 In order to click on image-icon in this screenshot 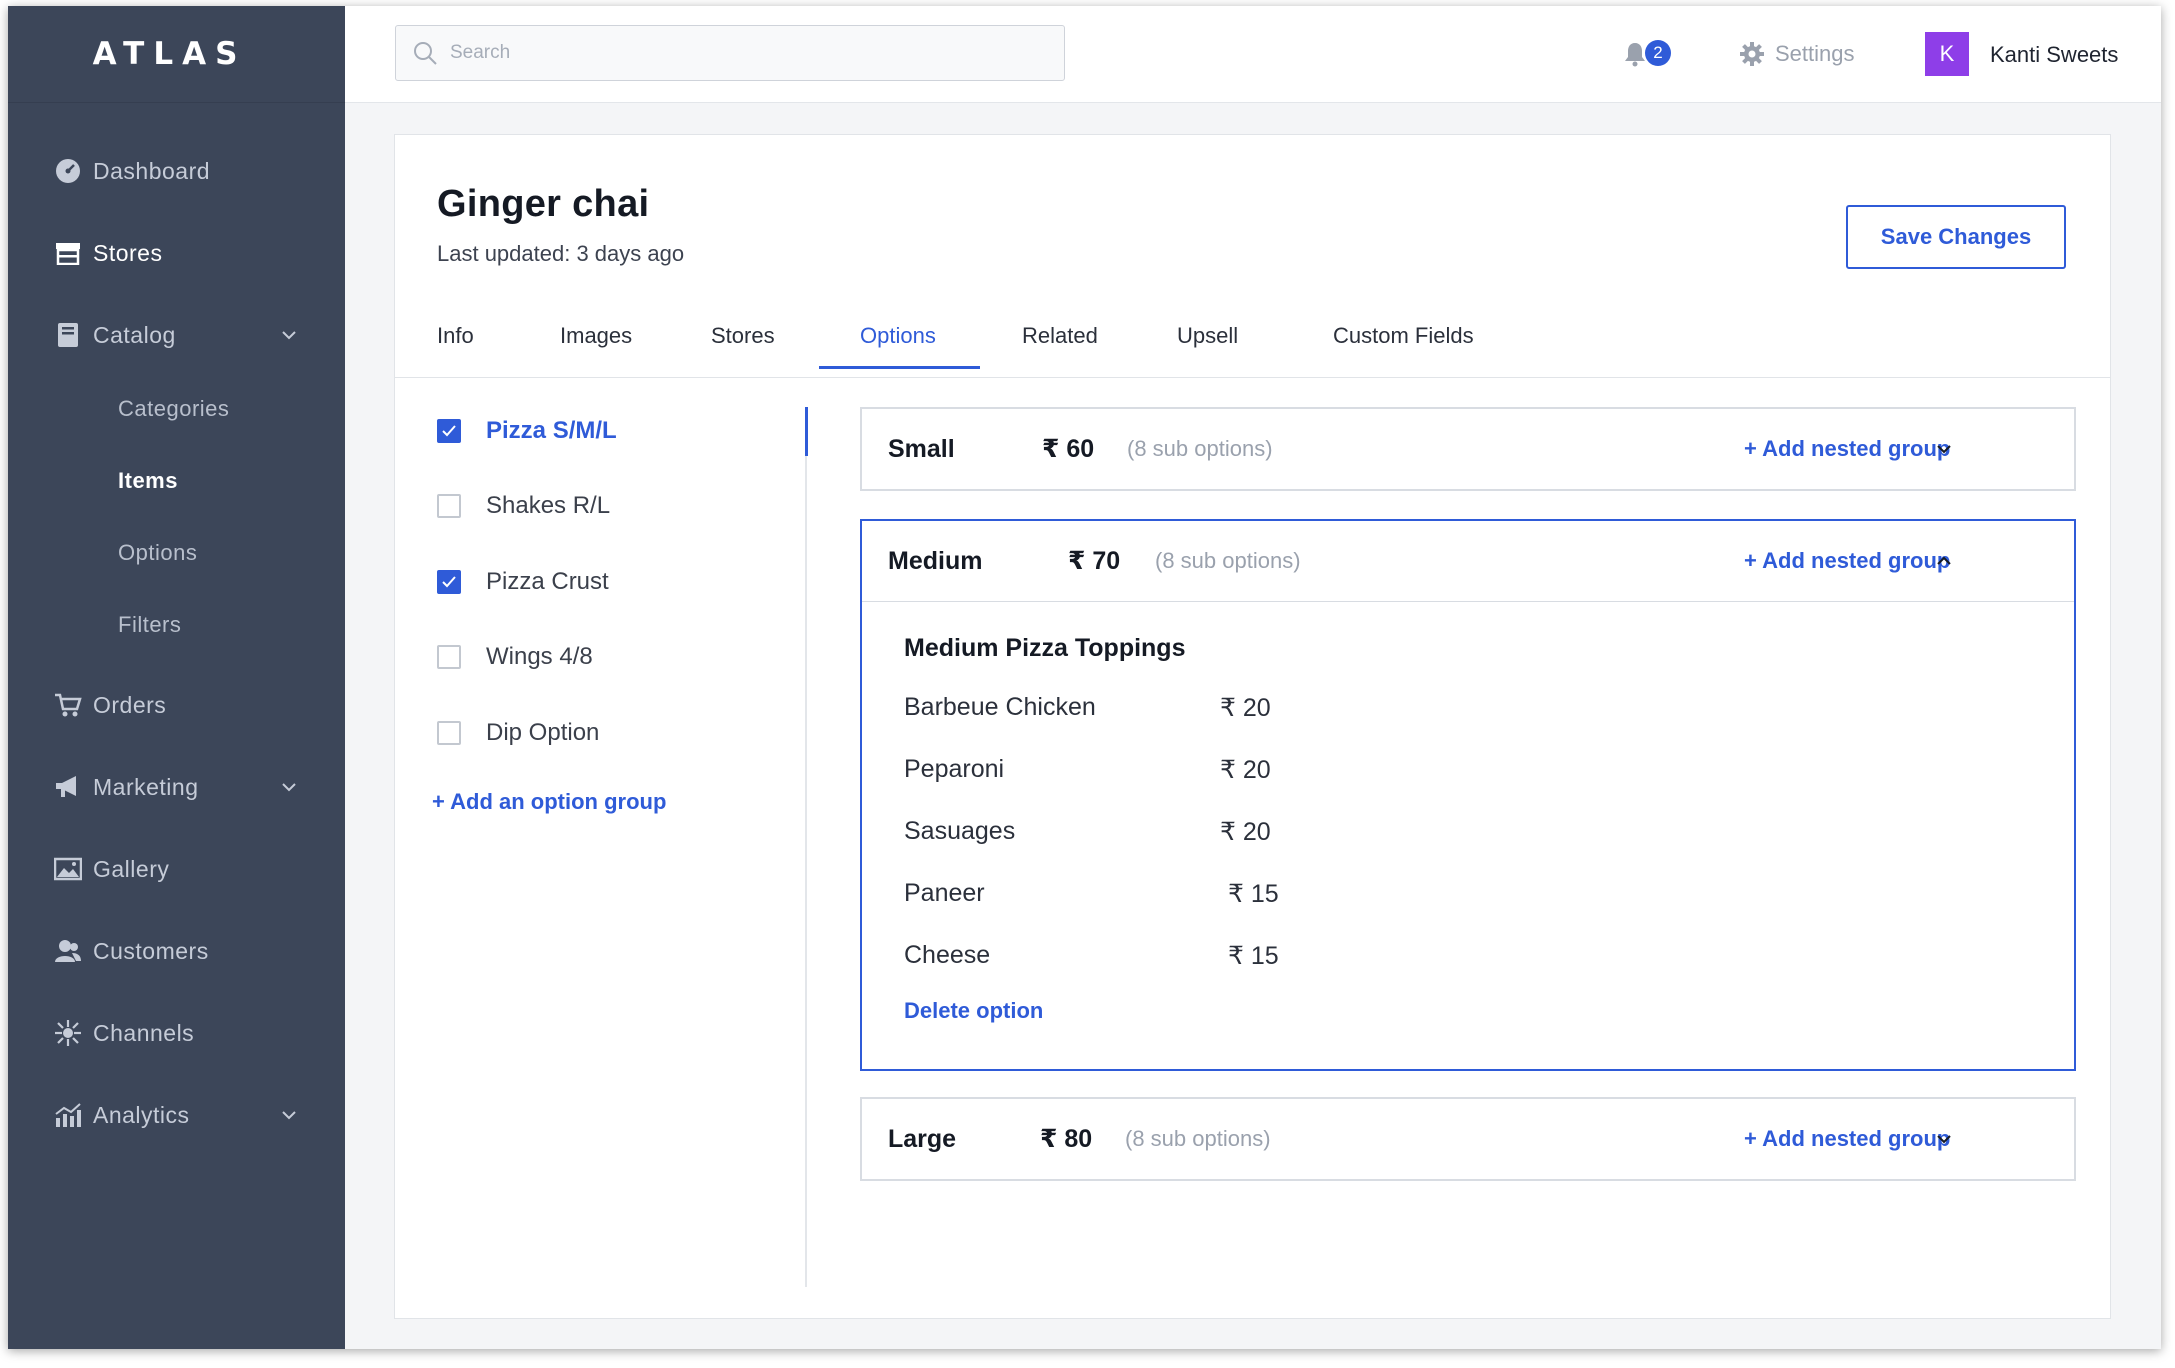, I will do `click(68, 869)`.